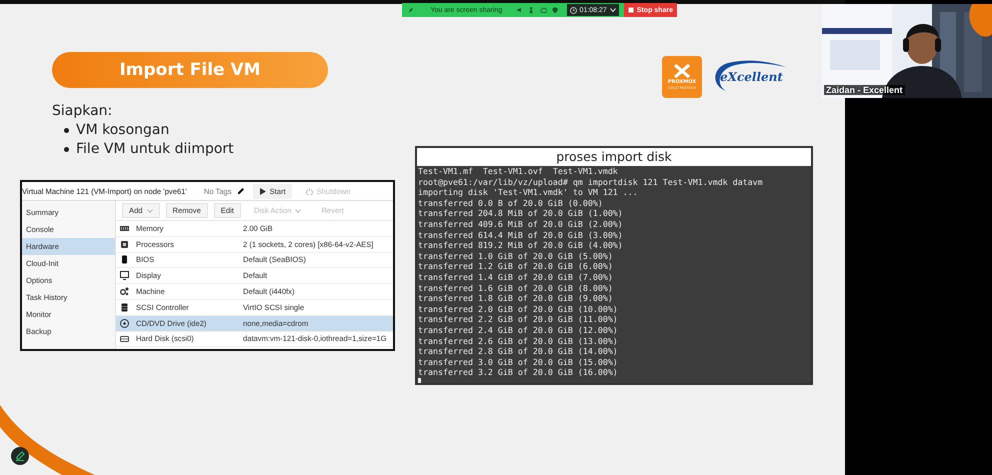 The width and height of the screenshot is (992, 475). I want to click on person-icon, so click(531, 10).